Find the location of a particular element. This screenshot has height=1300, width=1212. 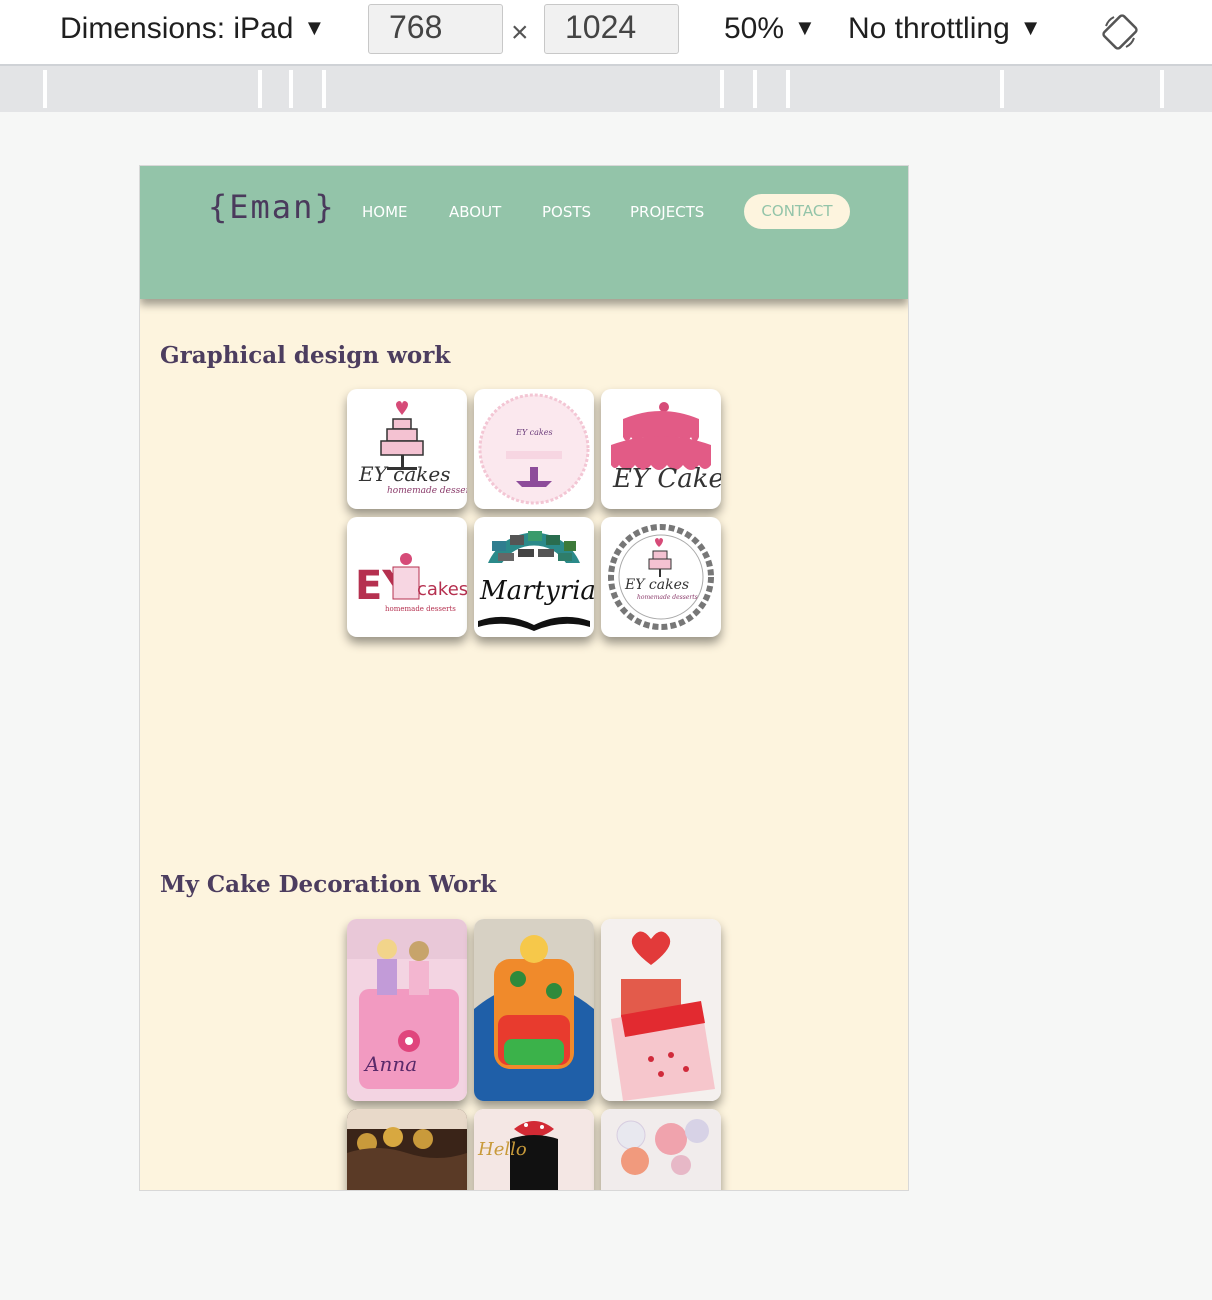

tile-text: Martyria is located at coordinates (536, 591).